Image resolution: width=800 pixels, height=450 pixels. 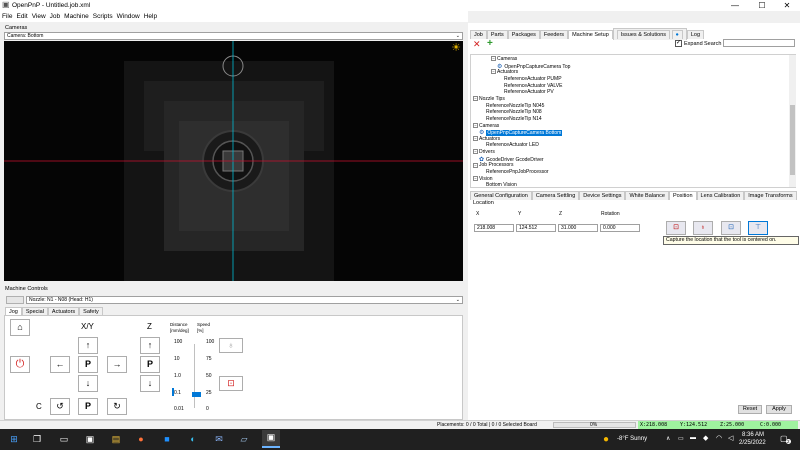 I want to click on menu-window: Window, so click(x=128, y=16).